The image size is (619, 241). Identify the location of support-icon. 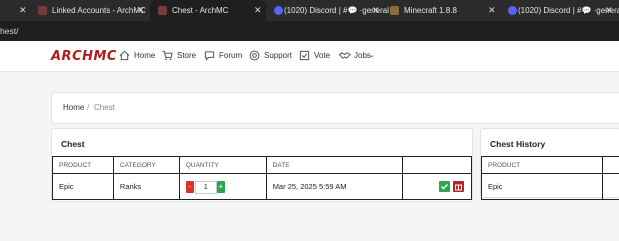
(254, 55).